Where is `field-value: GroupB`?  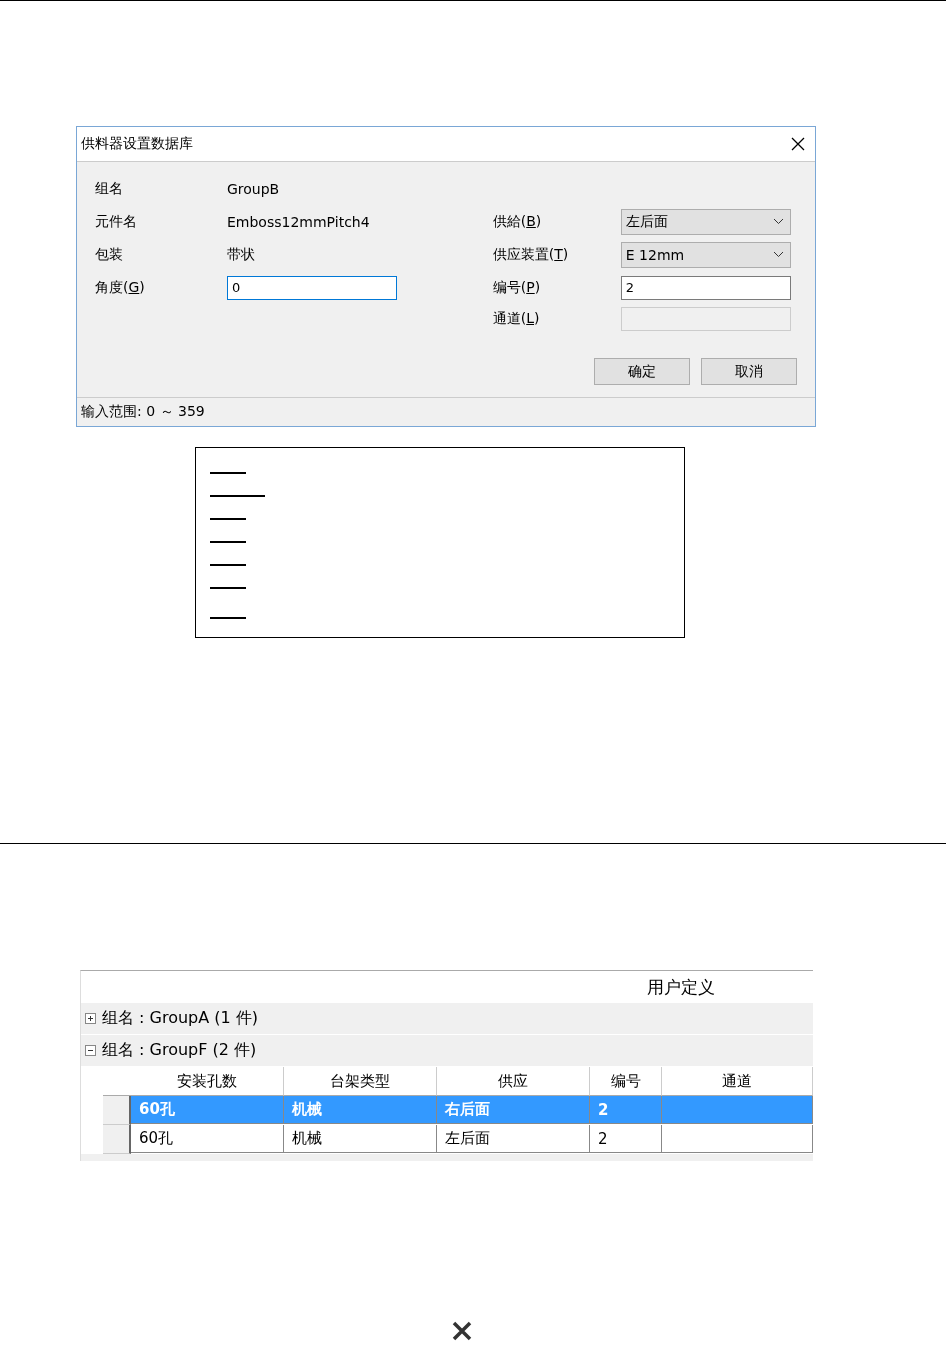
field-value: GroupB is located at coordinates (254, 188).